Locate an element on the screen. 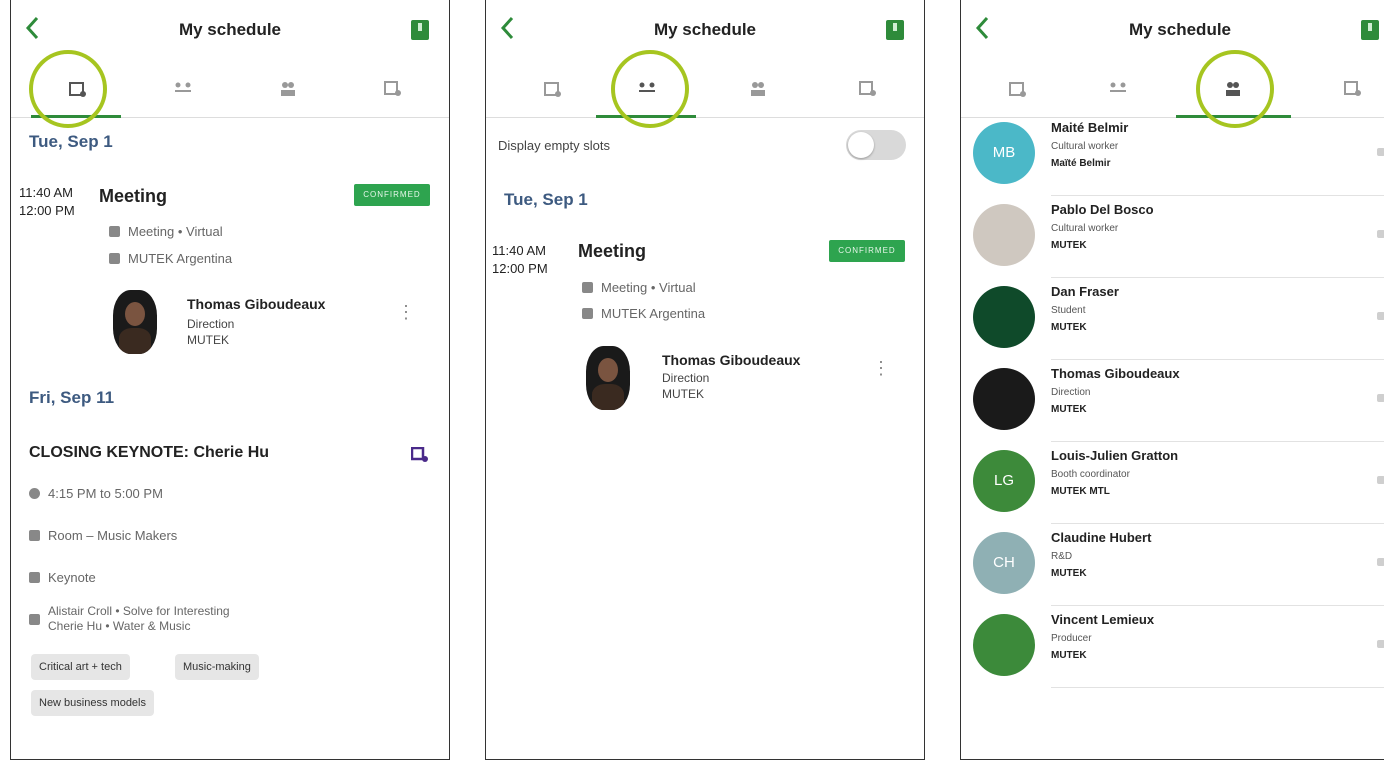 The width and height of the screenshot is (1384, 760). date-header: Fri, Sep 11 is located at coordinates (72, 397).